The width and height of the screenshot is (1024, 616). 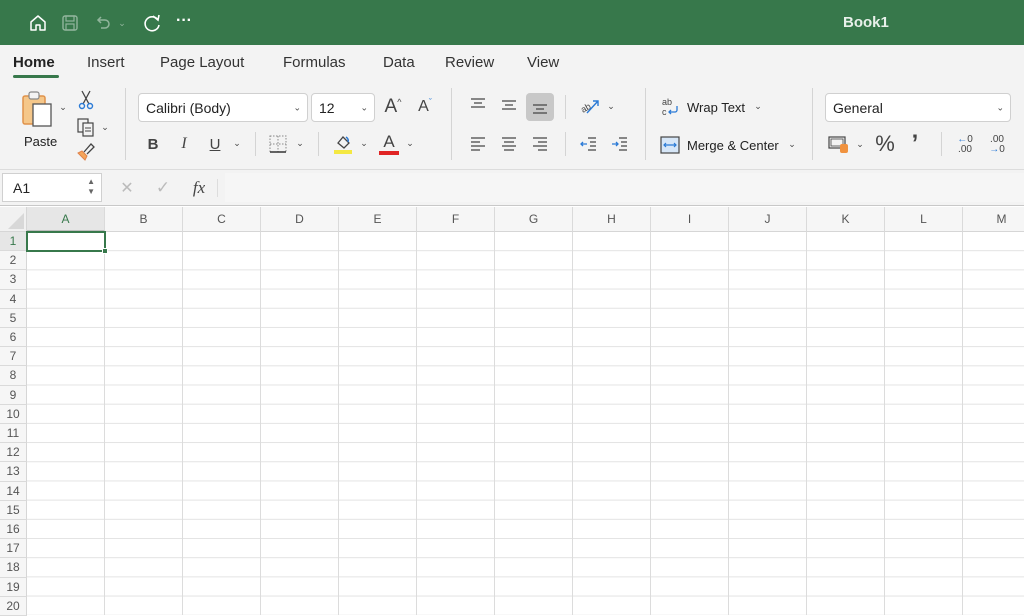 What do you see at coordinates (13, 530) in the screenshot?
I see `row-header-16: 16` at bounding box center [13, 530].